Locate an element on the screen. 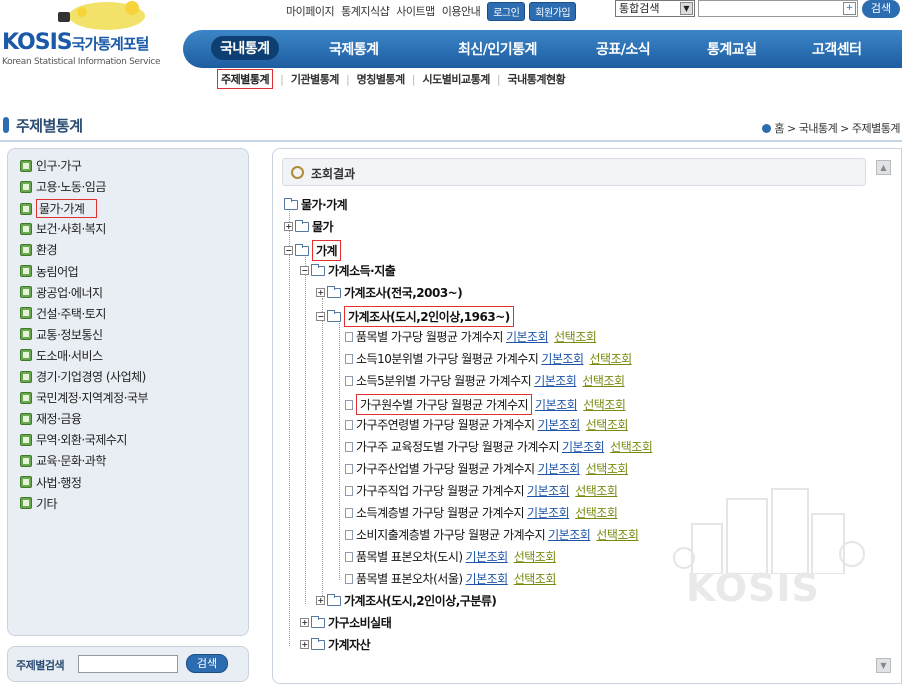  tree-node-assets: + 가계자산 is located at coordinates (335, 644).